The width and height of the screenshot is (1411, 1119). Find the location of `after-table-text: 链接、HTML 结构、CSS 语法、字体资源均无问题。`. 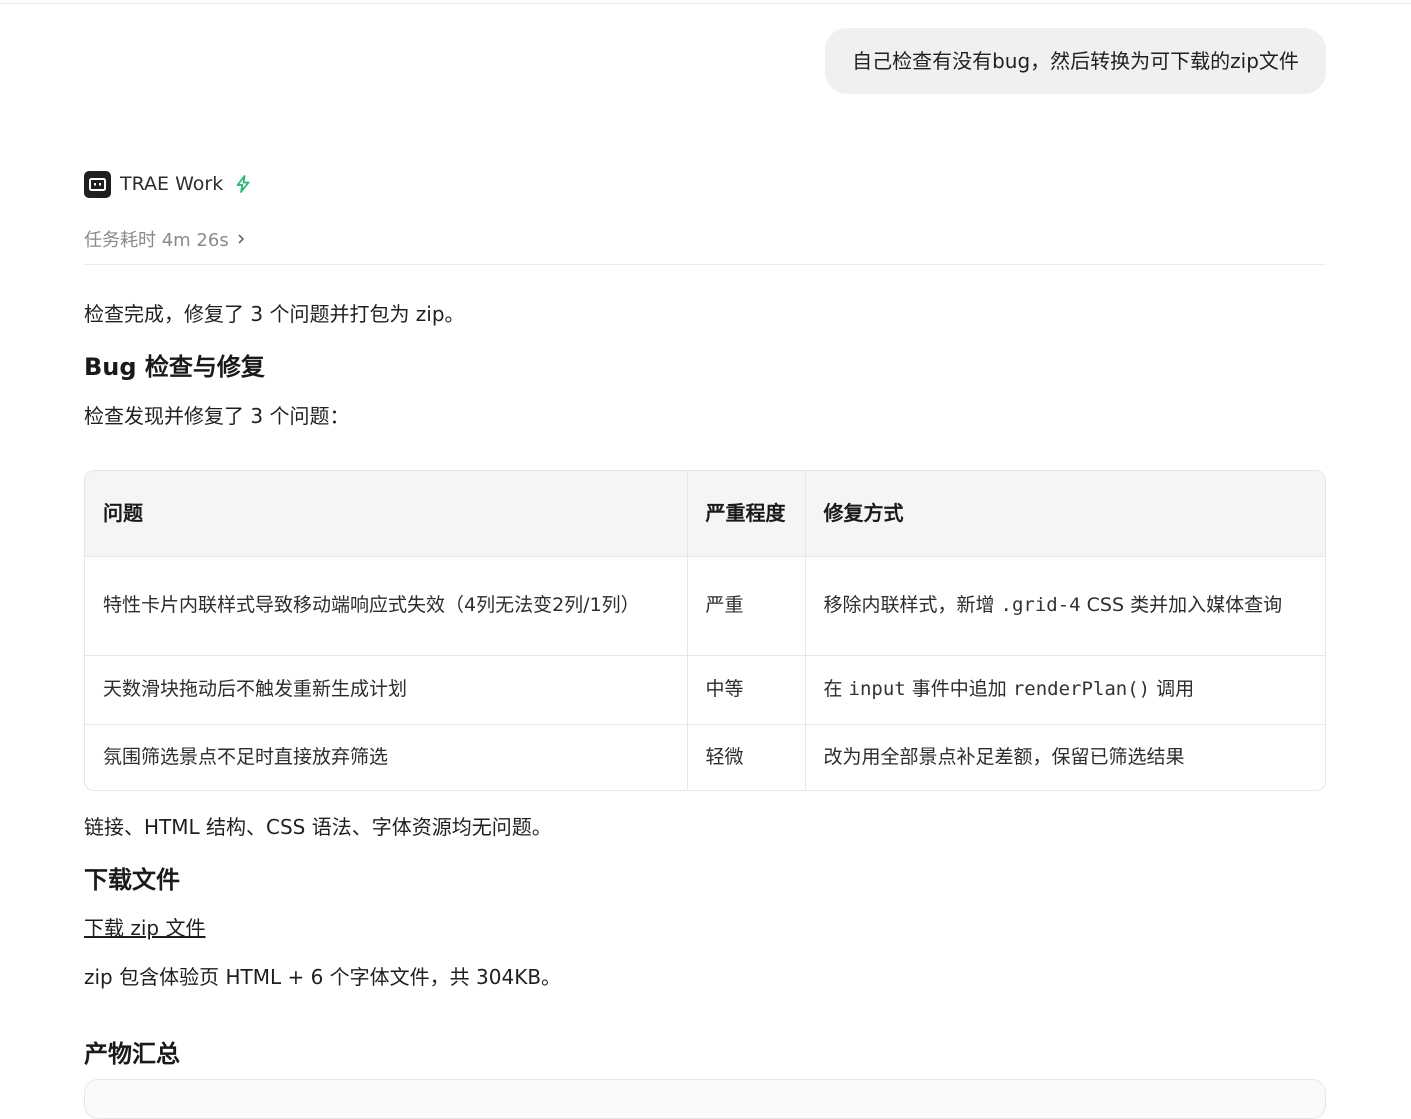

after-table-text: 链接、HTML 结构、CSS 语法、字体资源均无问题。 is located at coordinates (318, 827).